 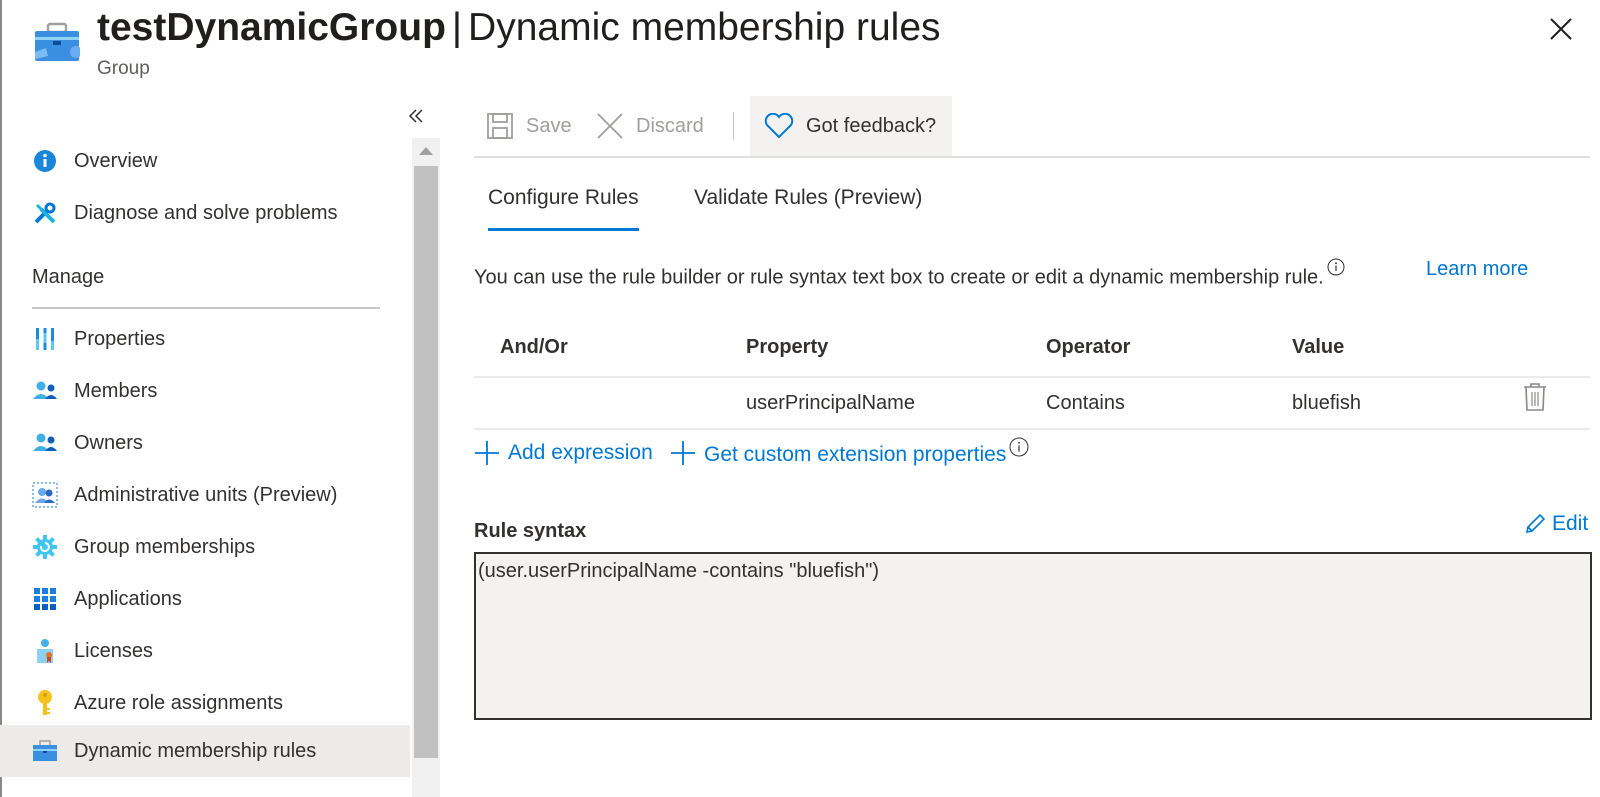 I want to click on sidebar-item-label: Group memberships, so click(x=165, y=546).